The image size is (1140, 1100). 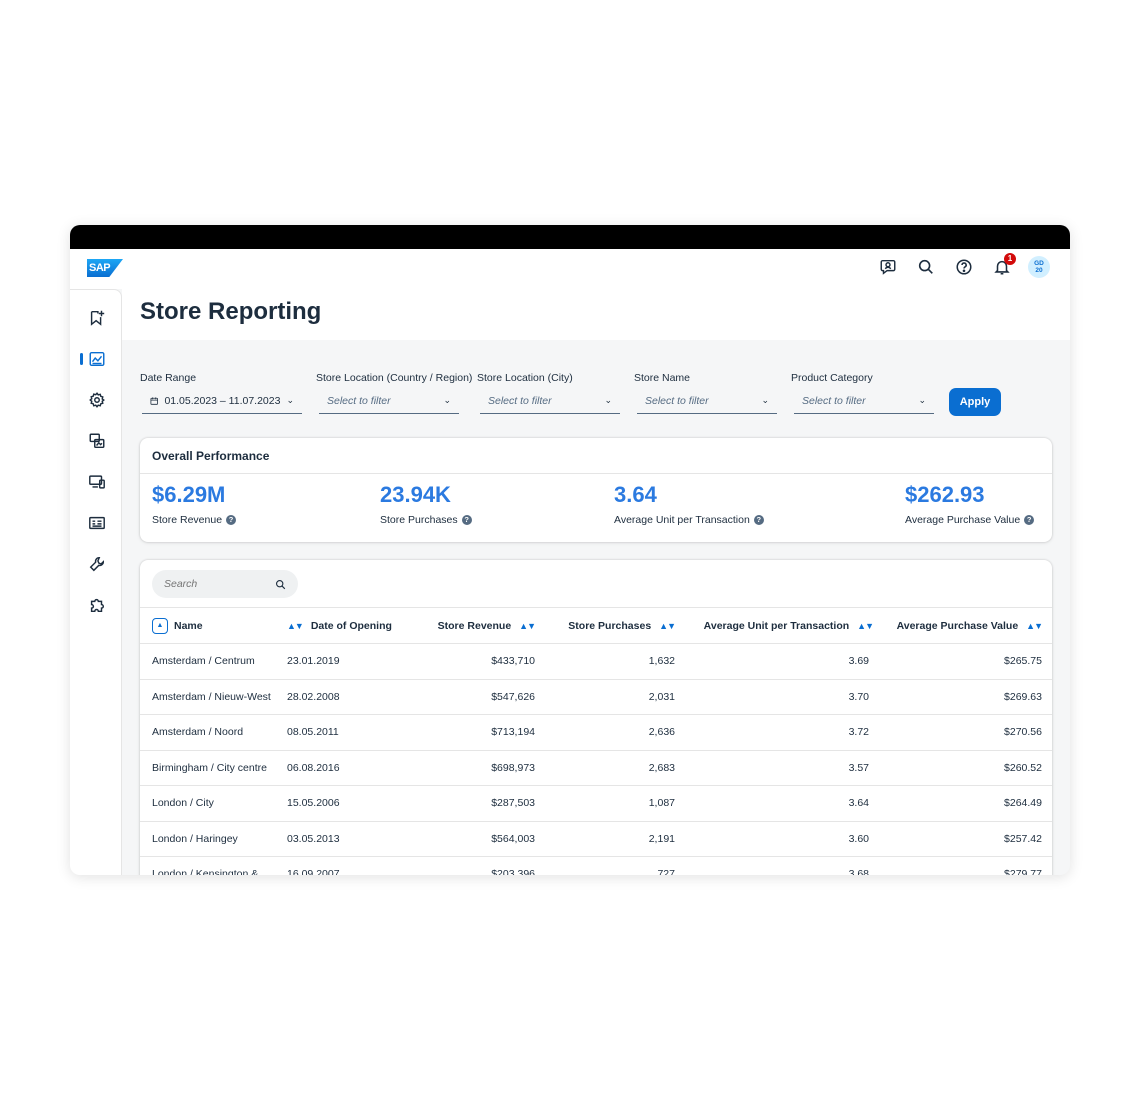 I want to click on cell-date: 23.01.2019, so click(x=335, y=661).